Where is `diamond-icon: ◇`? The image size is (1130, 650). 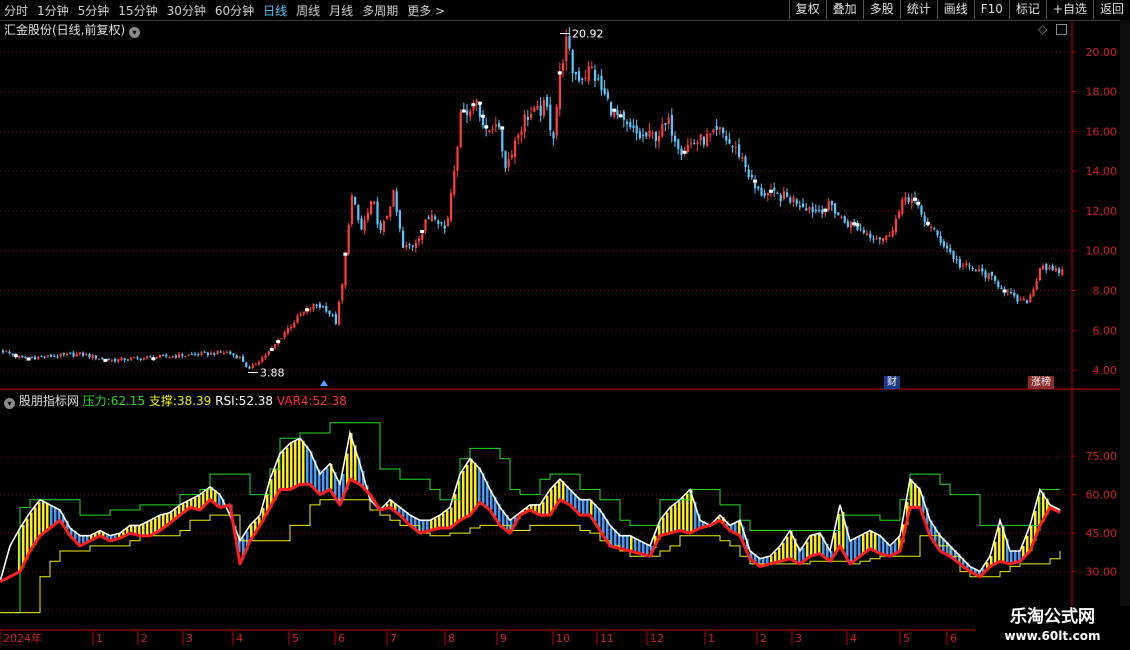
diamond-icon: ◇ is located at coordinates (1042, 29).